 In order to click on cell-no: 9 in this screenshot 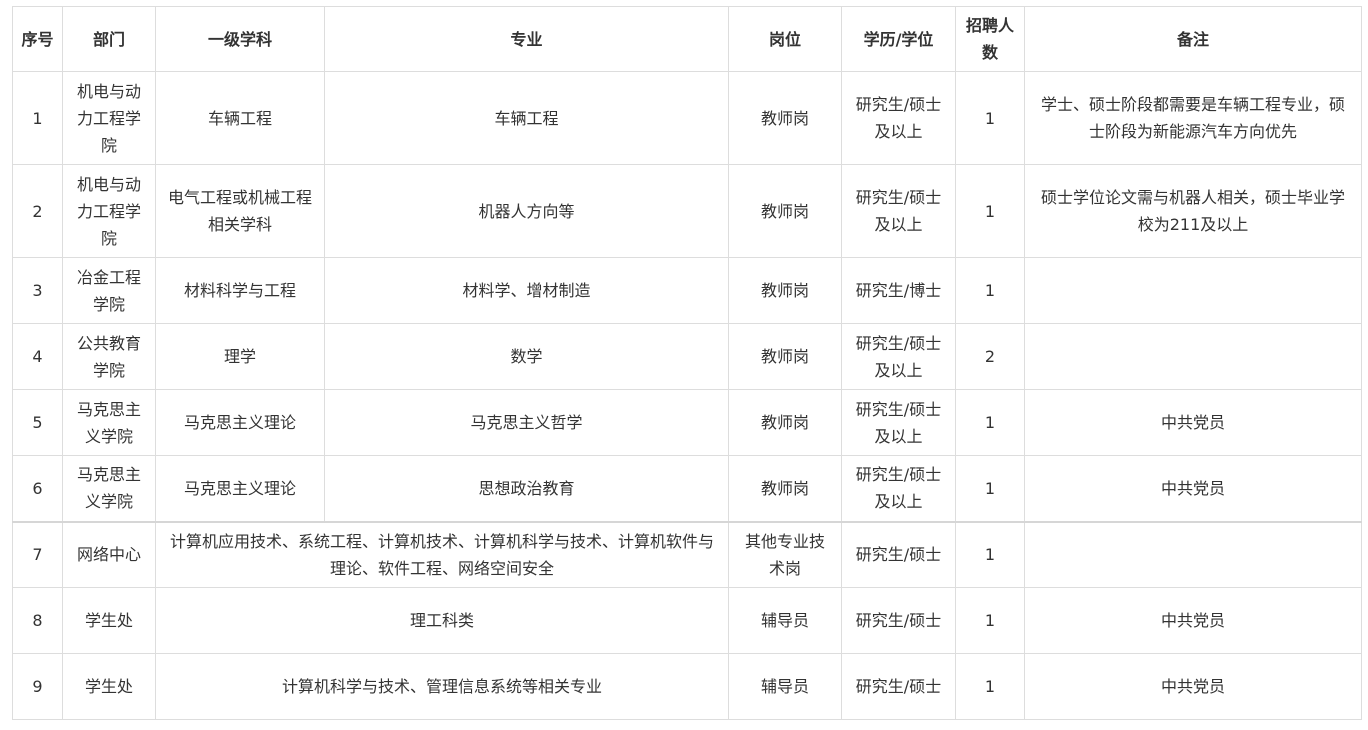, I will do `click(37, 686)`.